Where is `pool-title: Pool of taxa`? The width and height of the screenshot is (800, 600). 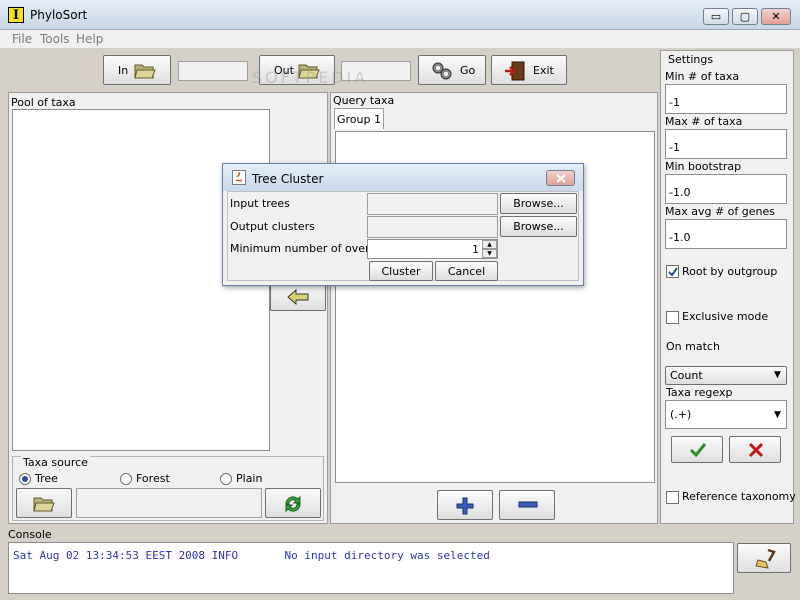
pool-title: Pool of taxa is located at coordinates (43, 102).